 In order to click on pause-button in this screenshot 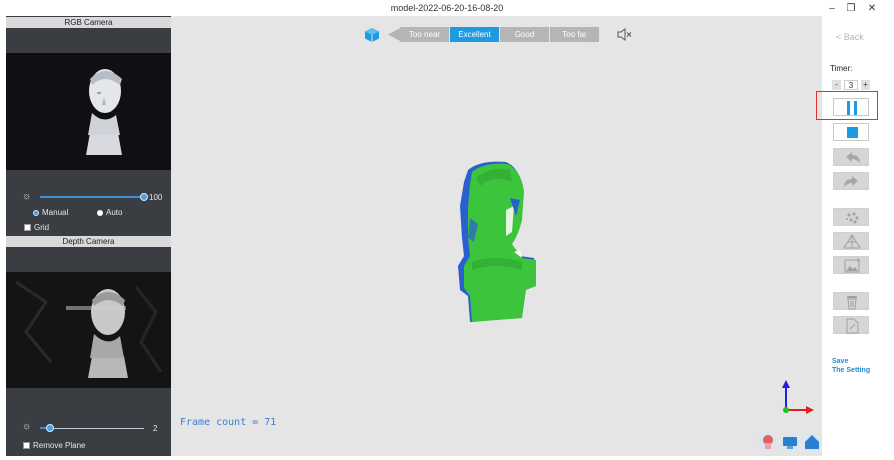, I will do `click(851, 107)`.